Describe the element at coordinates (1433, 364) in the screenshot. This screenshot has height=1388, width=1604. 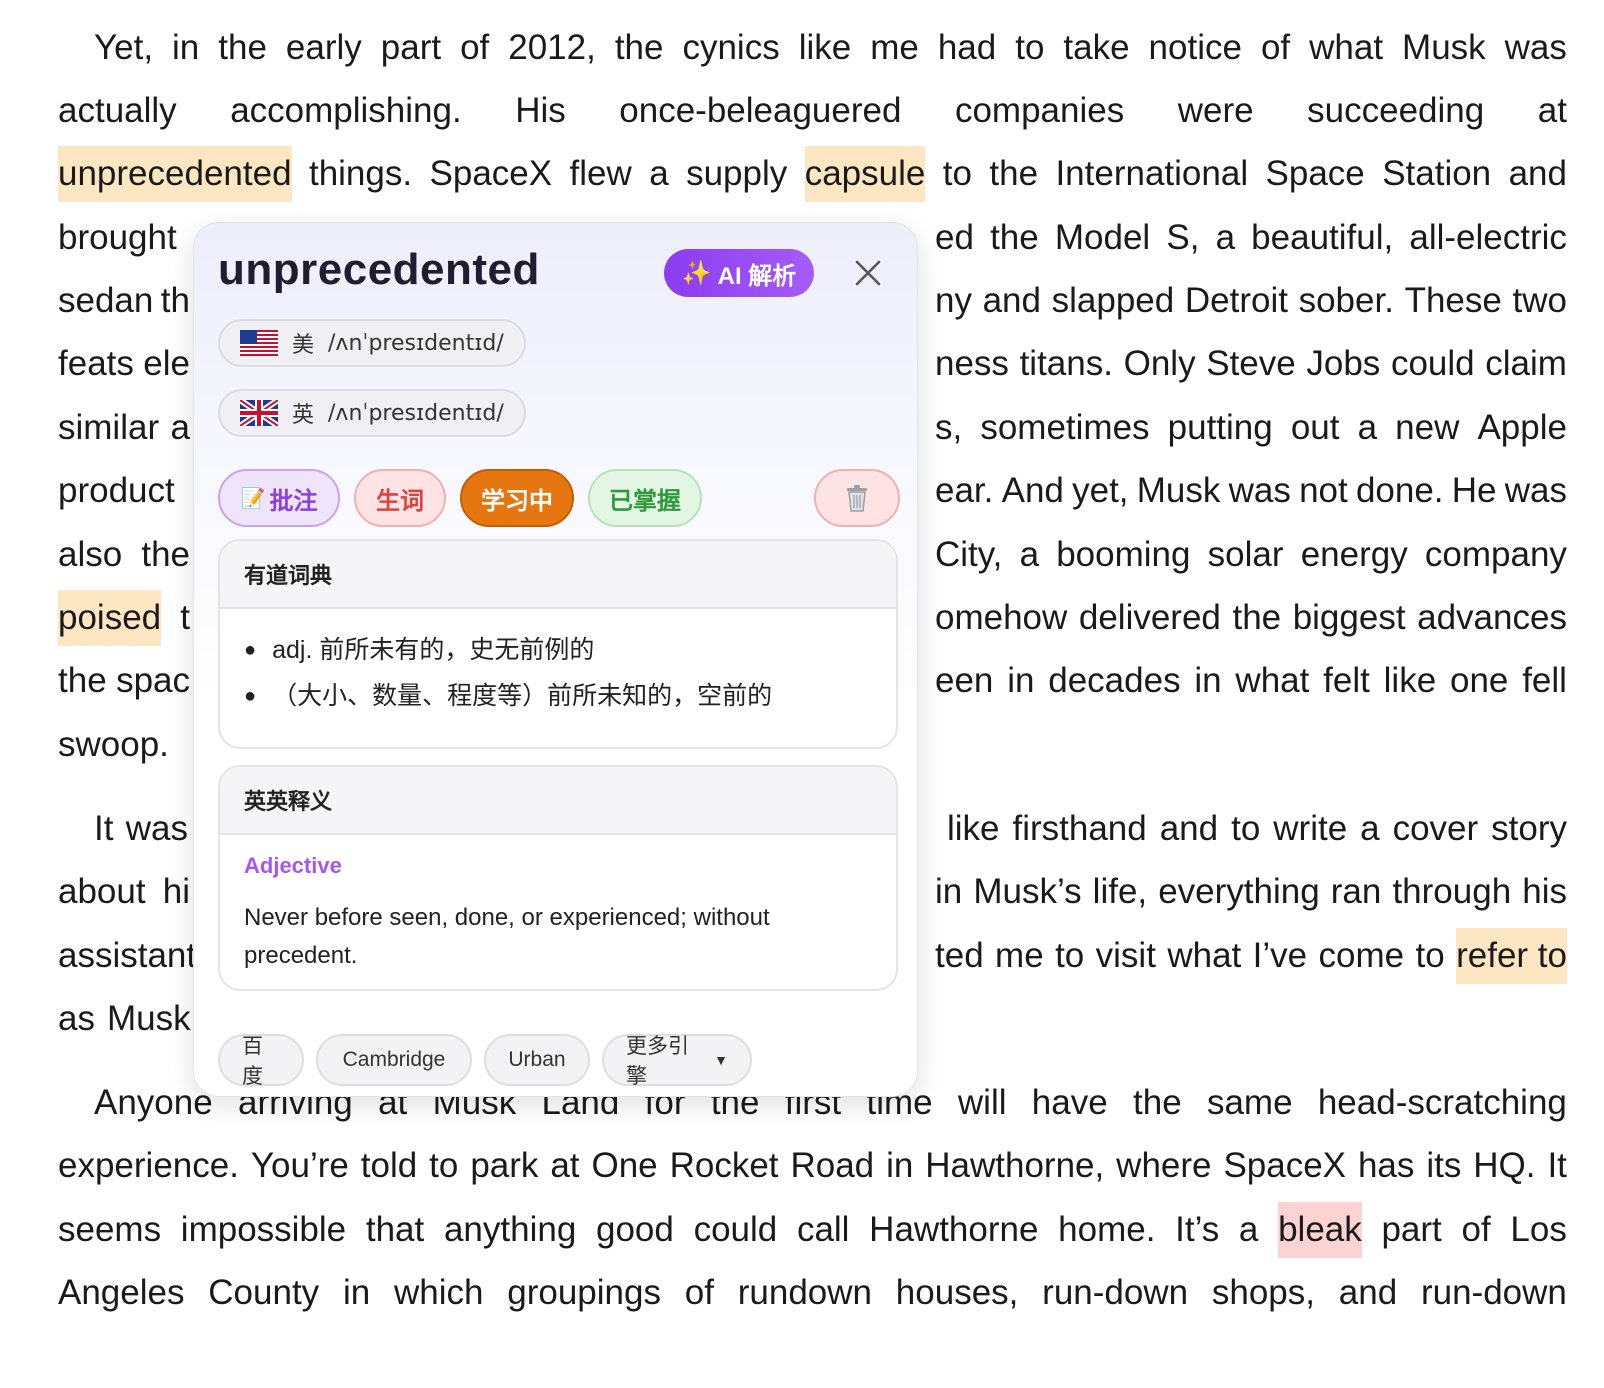
I see `word: could` at that location.